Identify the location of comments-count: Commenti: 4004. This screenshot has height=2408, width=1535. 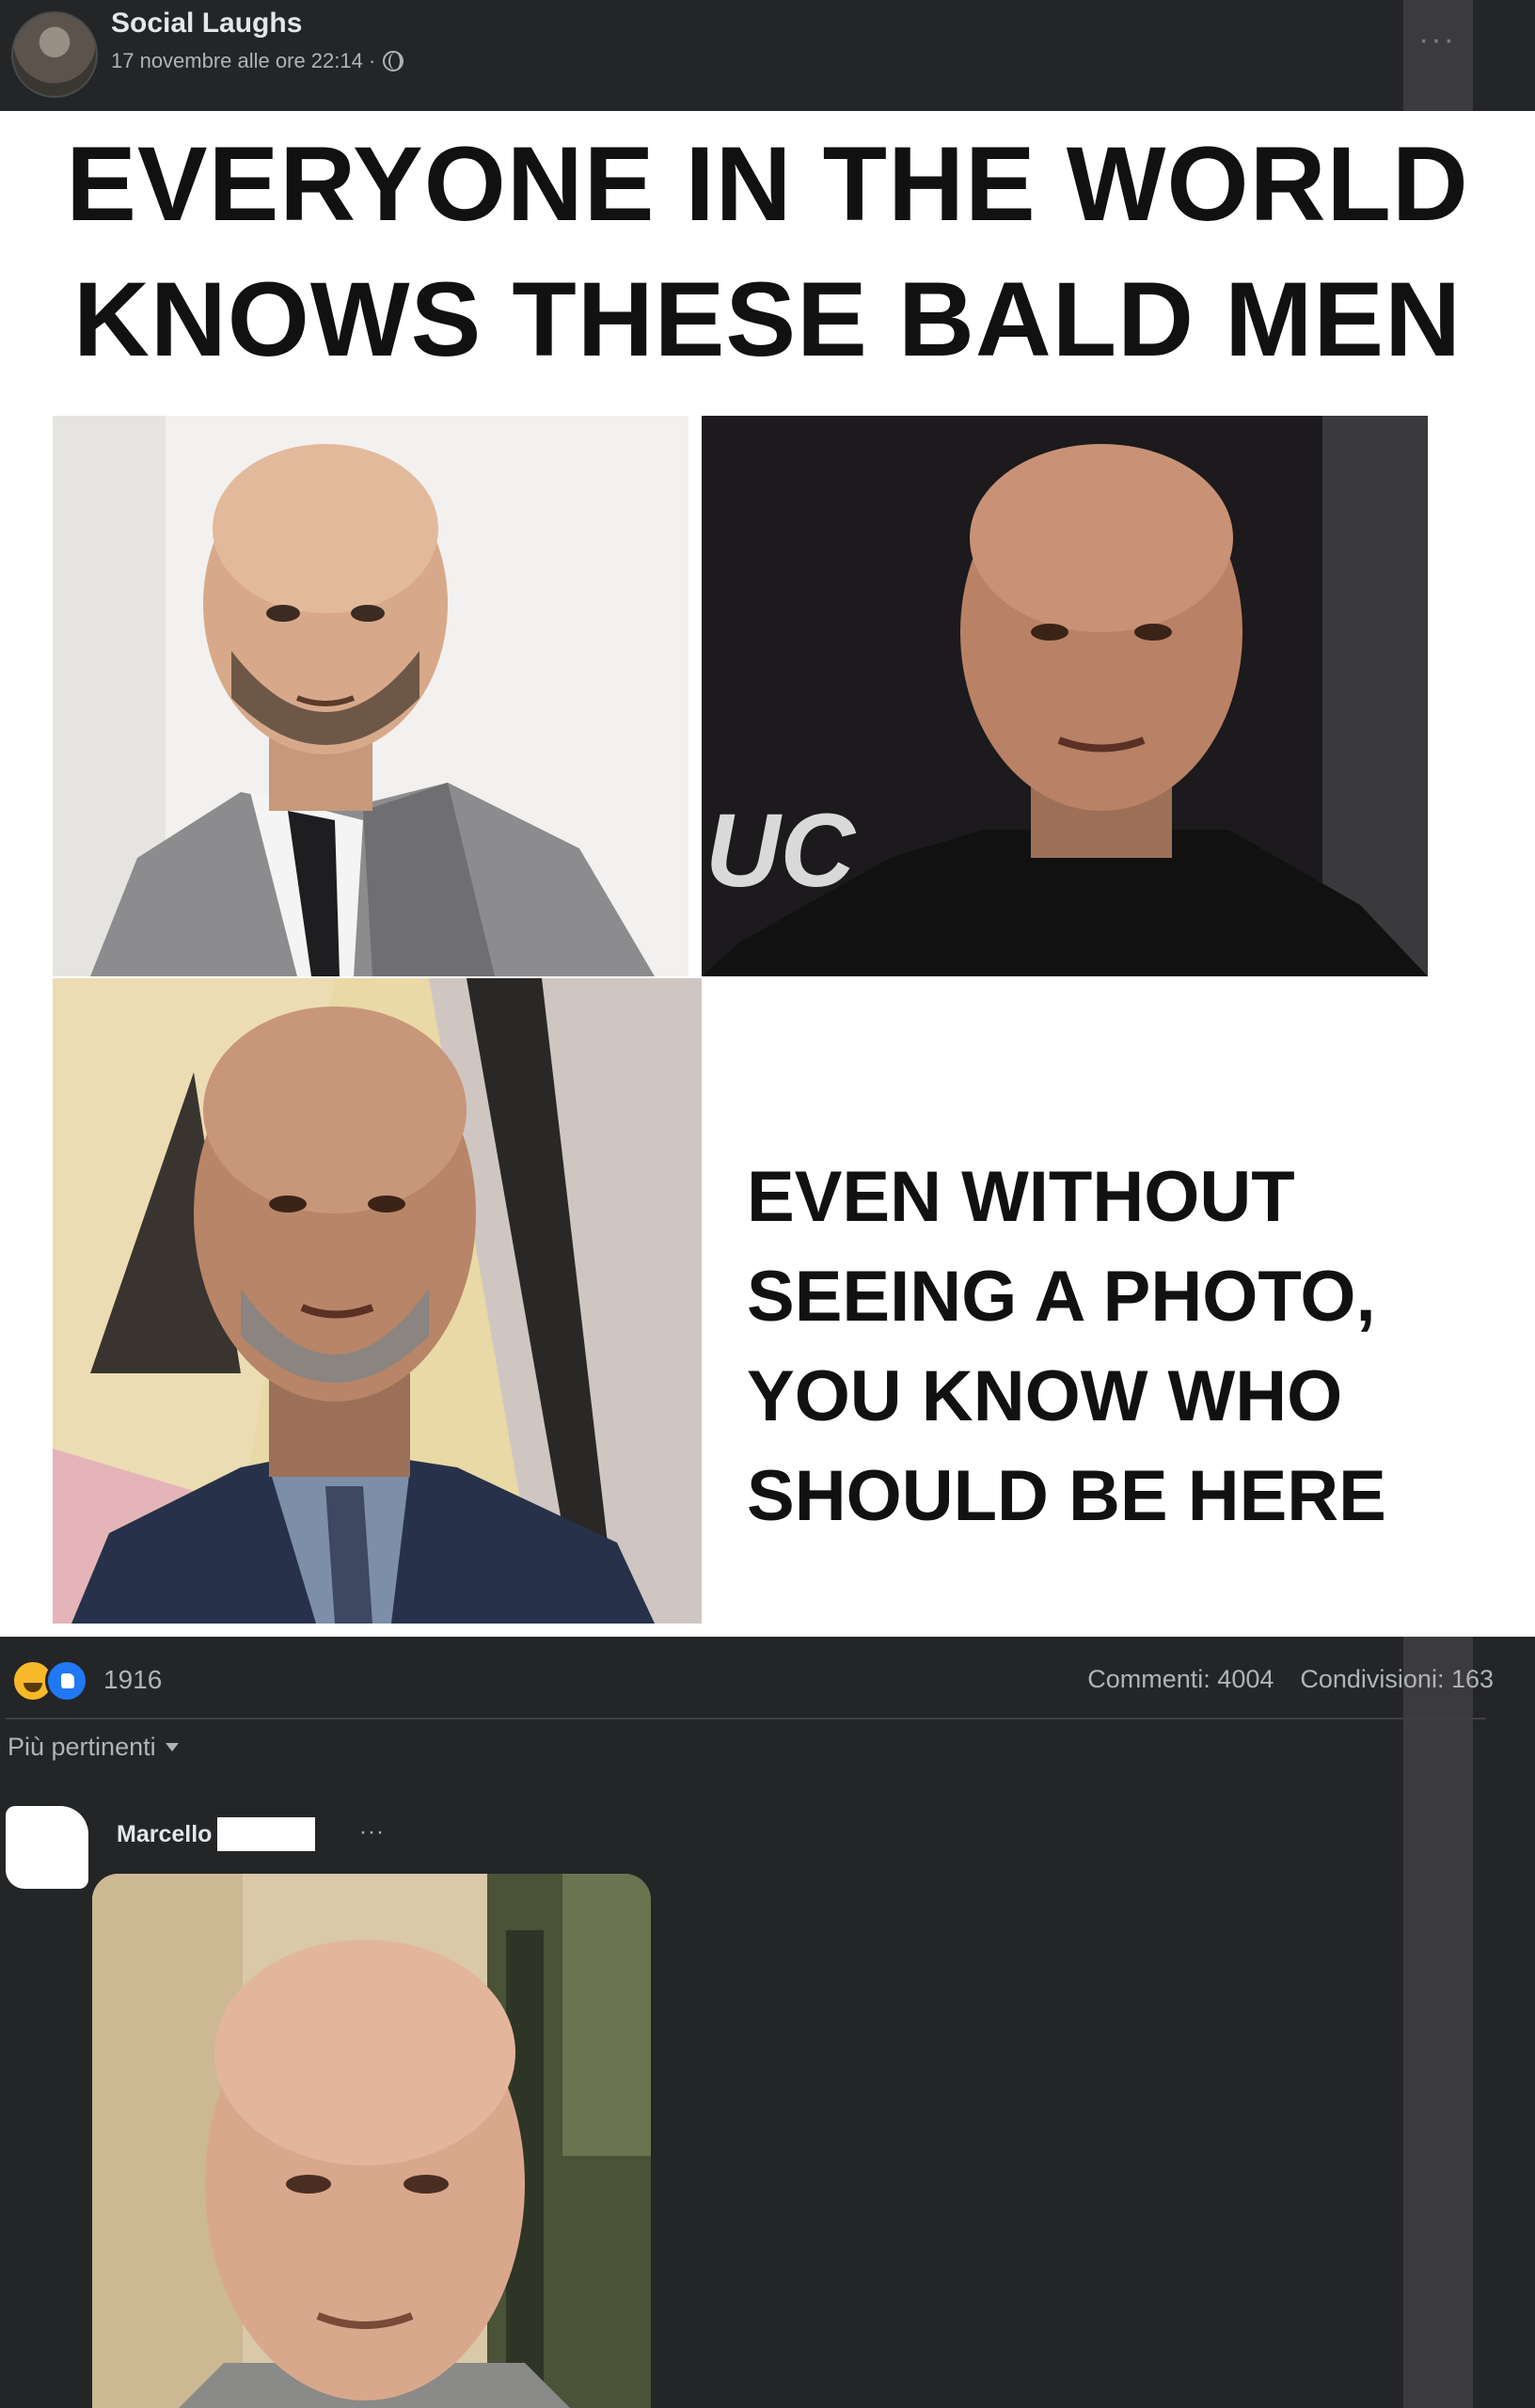
(1180, 1680).